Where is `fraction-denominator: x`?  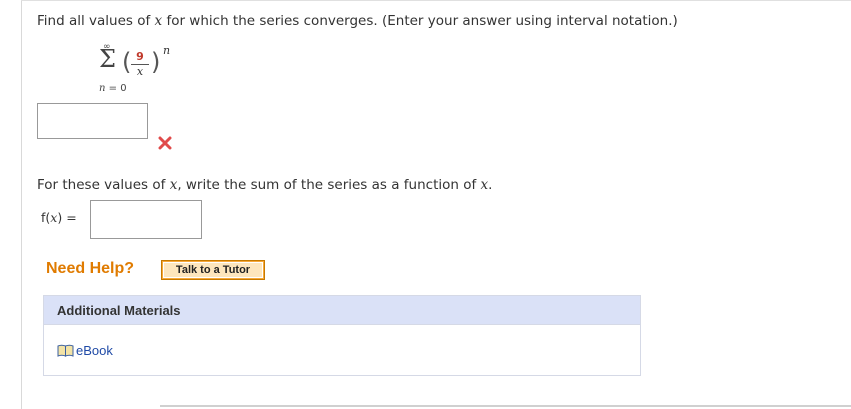
fraction-denominator: x is located at coordinates (140, 71).